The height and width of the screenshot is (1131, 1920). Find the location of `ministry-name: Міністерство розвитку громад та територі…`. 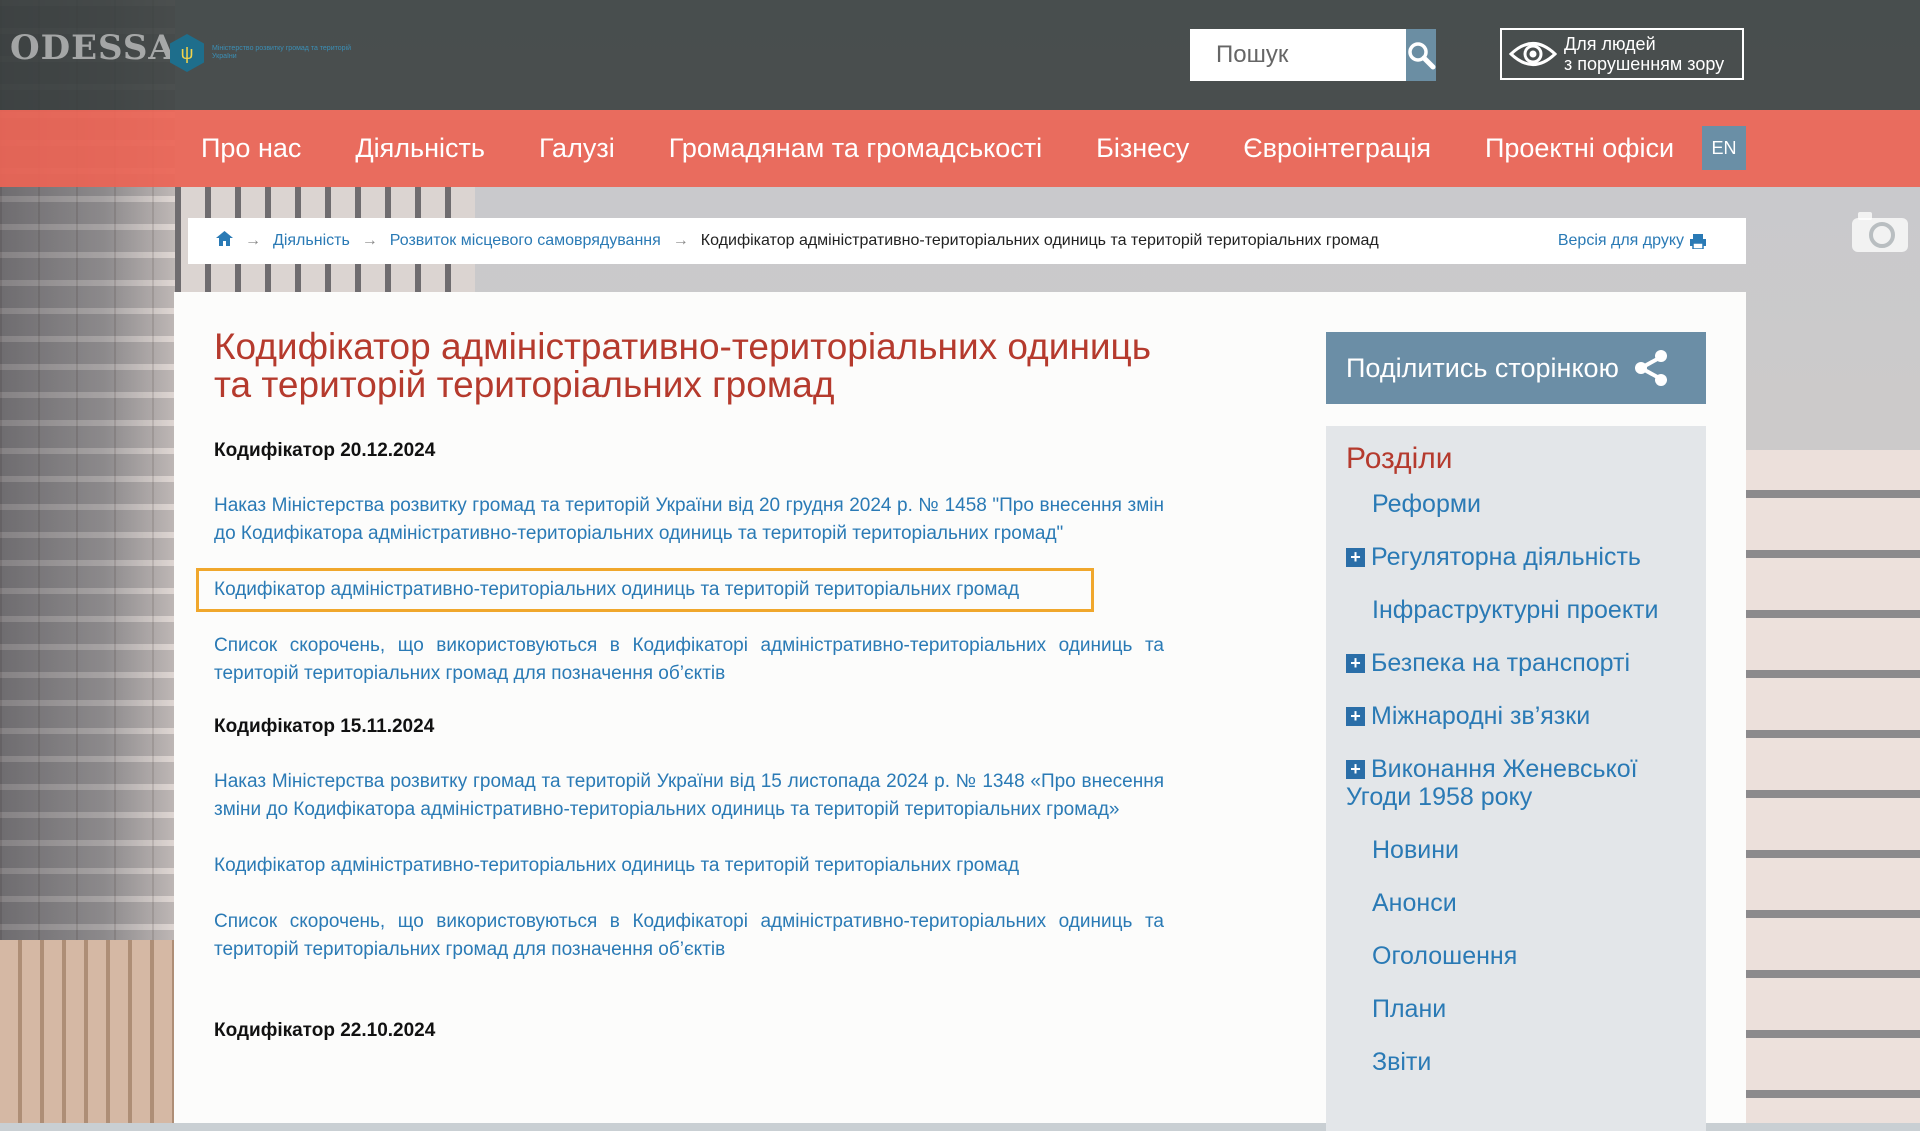

ministry-name: Міністерство розвитку громад та територі… is located at coordinates (281, 52).